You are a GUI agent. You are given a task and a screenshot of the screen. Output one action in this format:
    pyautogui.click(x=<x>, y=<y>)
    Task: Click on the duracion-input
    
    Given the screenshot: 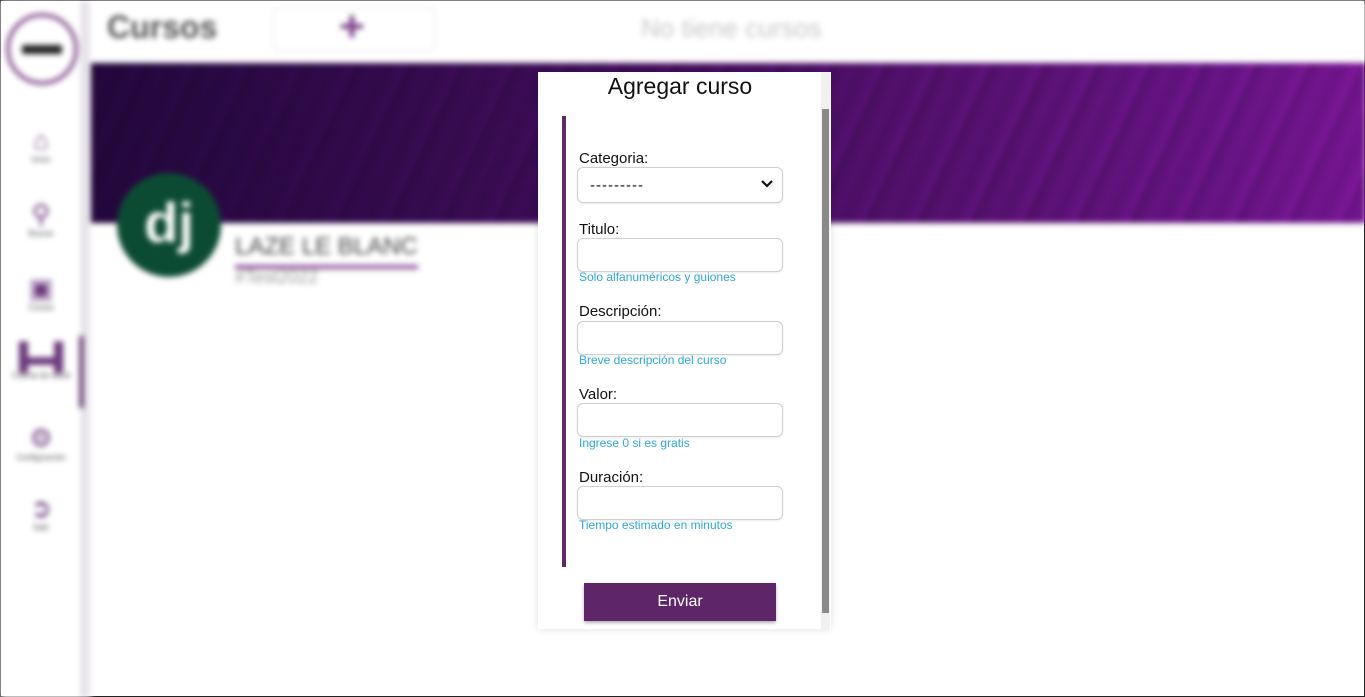 What is the action you would take?
    pyautogui.click(x=680, y=503)
    